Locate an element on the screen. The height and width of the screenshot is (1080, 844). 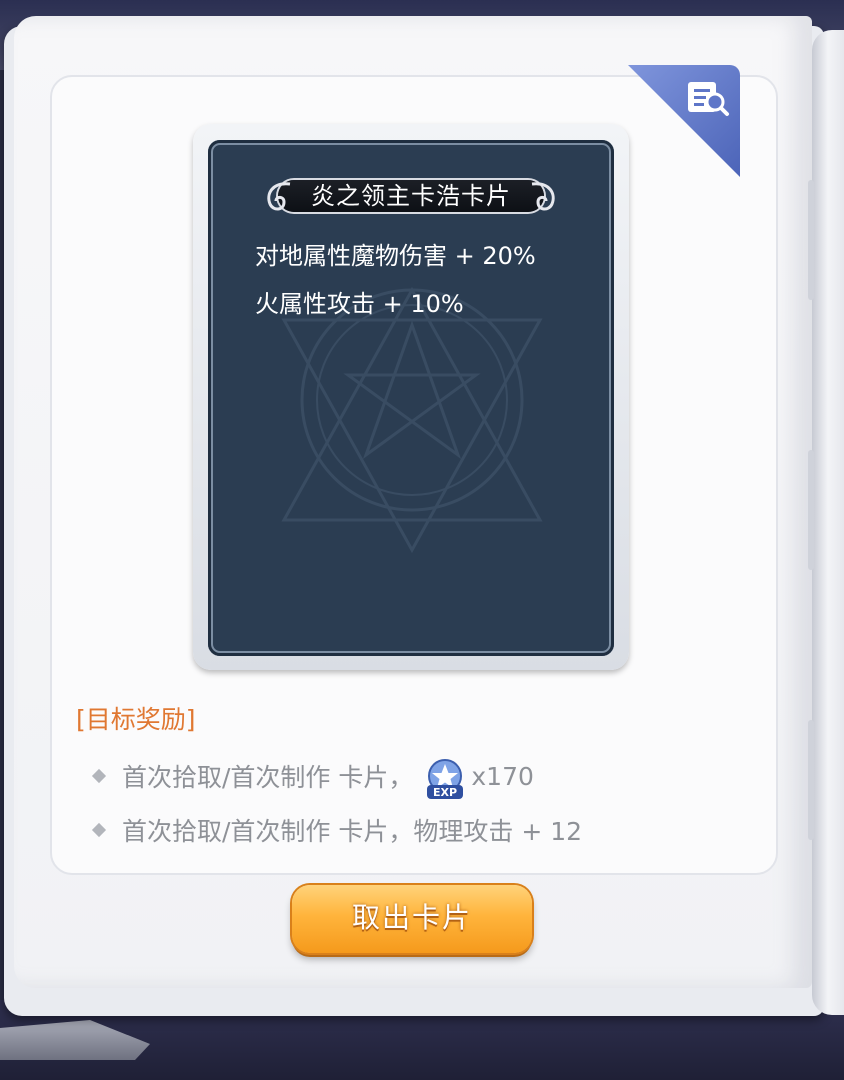
reward-exp-amount: x170 is located at coordinates (502, 776).